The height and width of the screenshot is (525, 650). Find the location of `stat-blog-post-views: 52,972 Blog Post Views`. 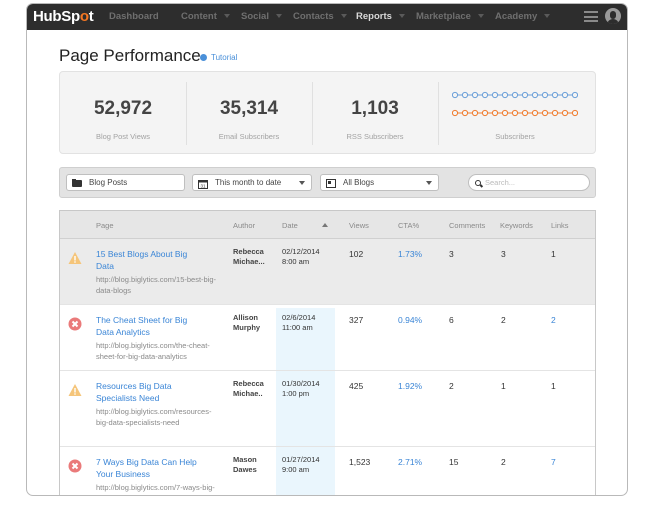

stat-blog-post-views: 52,972 Blog Post Views is located at coordinates (123, 112).